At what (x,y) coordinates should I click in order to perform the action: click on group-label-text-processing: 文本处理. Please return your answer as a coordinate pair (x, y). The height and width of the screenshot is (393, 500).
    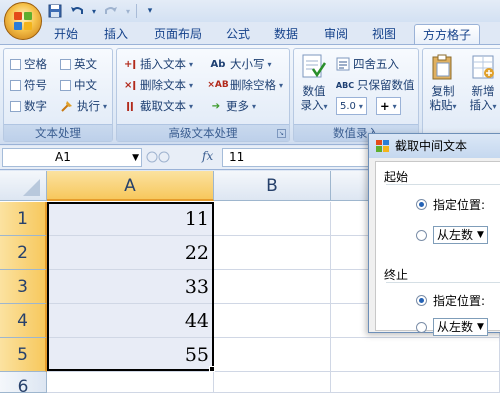
    Looking at the image, I should click on (58, 132).